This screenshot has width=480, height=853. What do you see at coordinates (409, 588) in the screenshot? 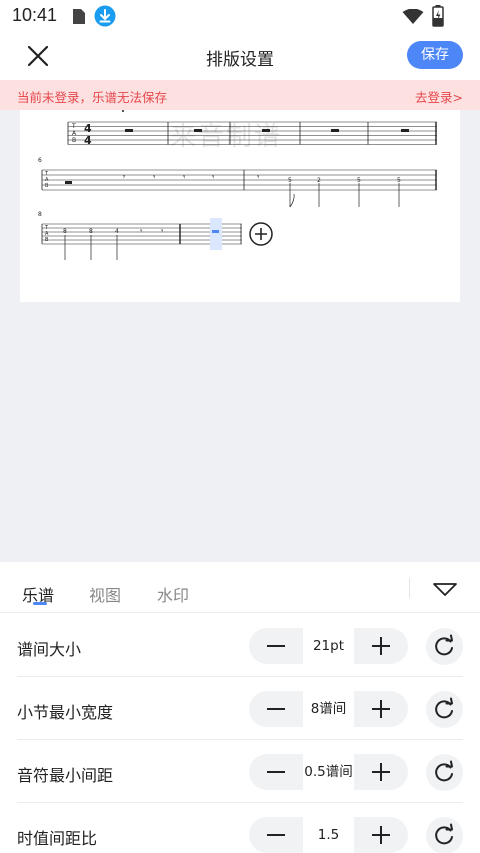
I see `tab-divider` at bounding box center [409, 588].